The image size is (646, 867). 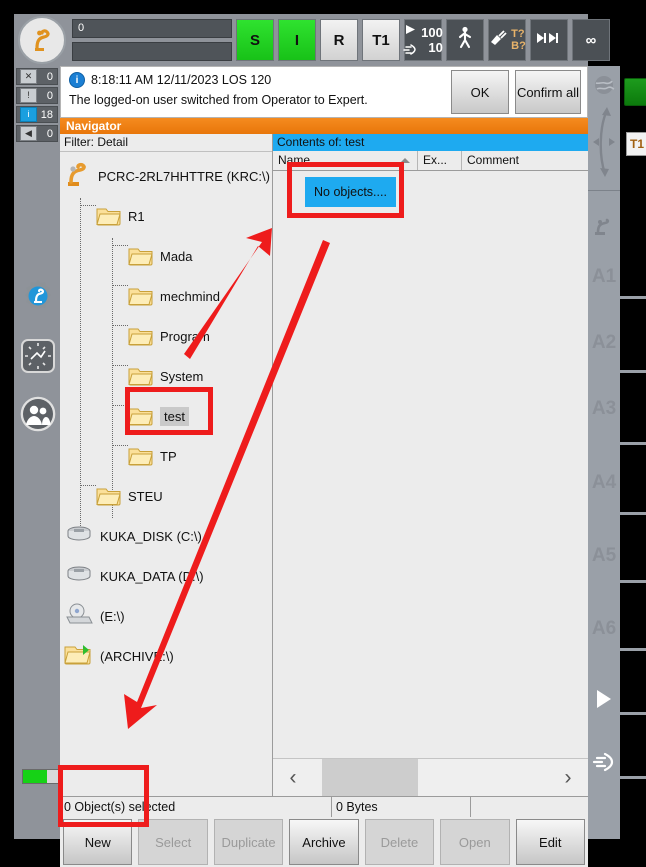 What do you see at coordinates (432, 32) in the screenshot?
I see `program-override-value: 100` at bounding box center [432, 32].